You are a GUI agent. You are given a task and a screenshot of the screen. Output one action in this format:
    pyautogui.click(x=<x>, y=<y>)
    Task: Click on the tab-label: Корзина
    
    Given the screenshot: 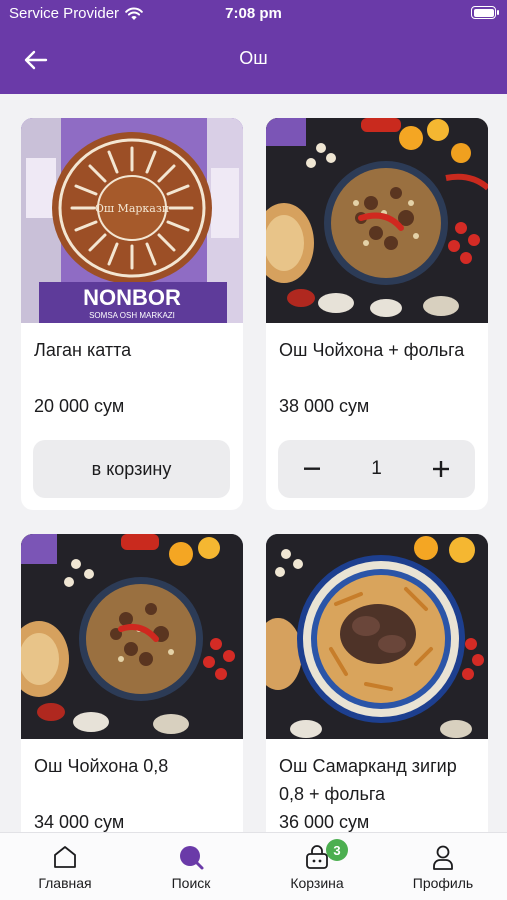 What is the action you would take?
    pyautogui.click(x=317, y=883)
    